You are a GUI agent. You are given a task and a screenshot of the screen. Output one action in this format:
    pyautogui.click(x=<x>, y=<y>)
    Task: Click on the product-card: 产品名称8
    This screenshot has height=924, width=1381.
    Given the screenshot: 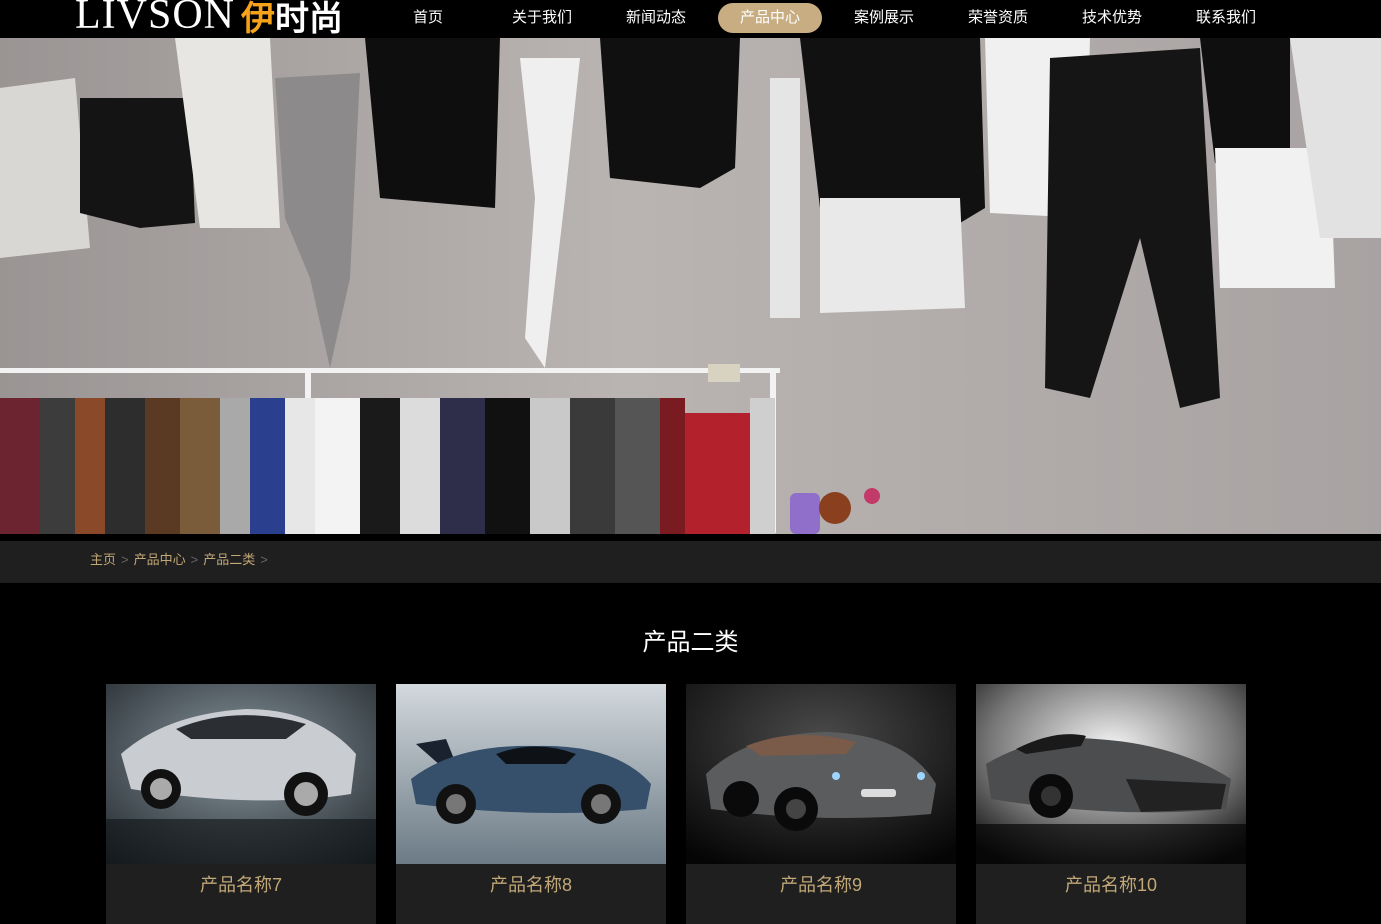 What is the action you would take?
    pyautogui.click(x=531, y=804)
    